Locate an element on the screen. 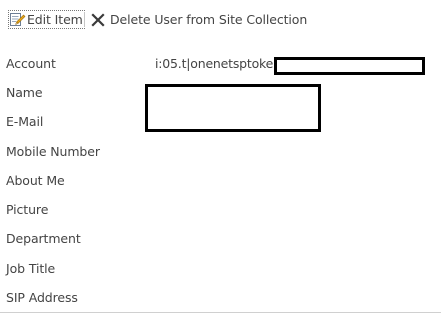 The height and width of the screenshot is (314, 441). field-row-picture: Picture is located at coordinates (220, 210).